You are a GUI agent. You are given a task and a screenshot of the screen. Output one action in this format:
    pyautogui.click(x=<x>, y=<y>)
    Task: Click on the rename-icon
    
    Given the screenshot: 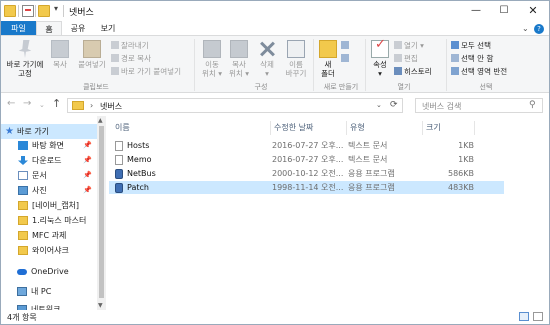 What is the action you would take?
    pyautogui.click(x=296, y=49)
    